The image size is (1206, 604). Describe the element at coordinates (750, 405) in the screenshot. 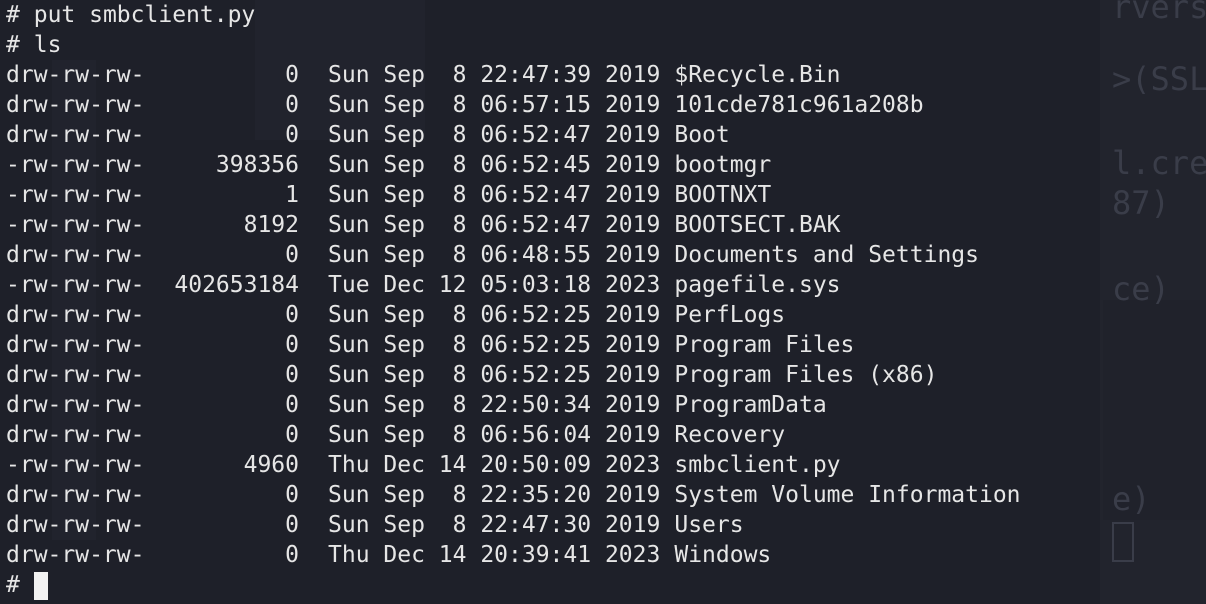

I see `file-name: ProgramData` at that location.